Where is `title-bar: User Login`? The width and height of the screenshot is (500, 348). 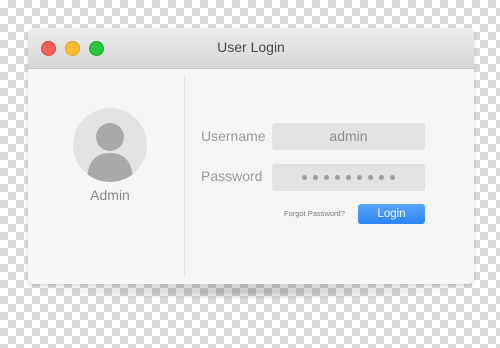
title-bar: User Login is located at coordinates (251, 48).